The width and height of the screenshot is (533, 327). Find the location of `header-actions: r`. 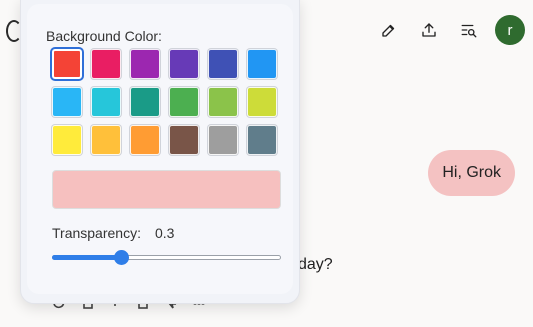

header-actions: r is located at coordinates (445, 30).